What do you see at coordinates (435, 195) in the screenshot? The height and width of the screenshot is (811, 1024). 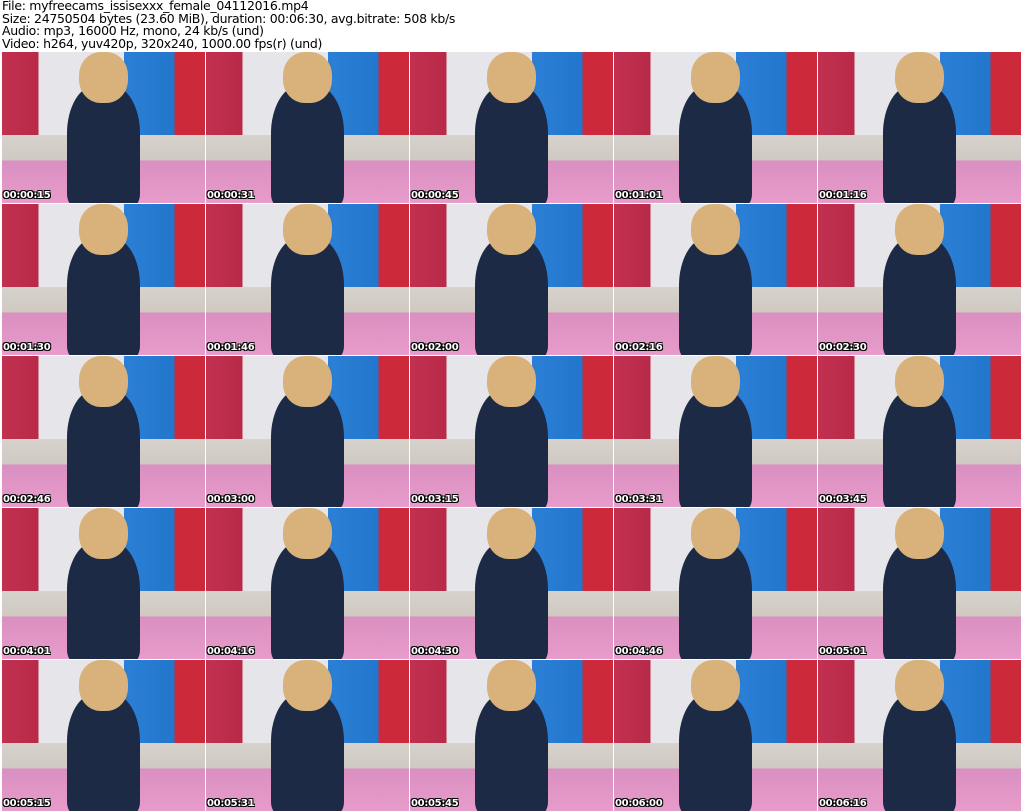 I see `thumbnail-timestamp: 00:00:45` at bounding box center [435, 195].